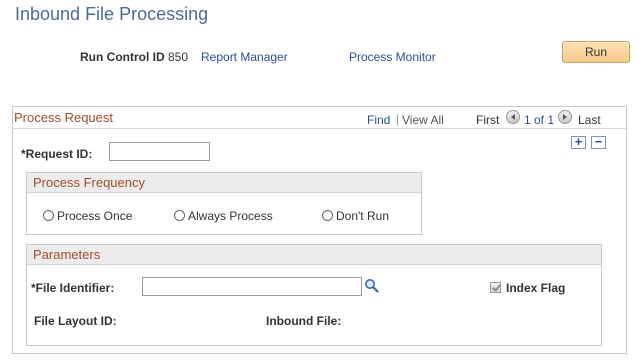  What do you see at coordinates (304, 321) in the screenshot?
I see `inbound-file-label: Inbound File:` at bounding box center [304, 321].